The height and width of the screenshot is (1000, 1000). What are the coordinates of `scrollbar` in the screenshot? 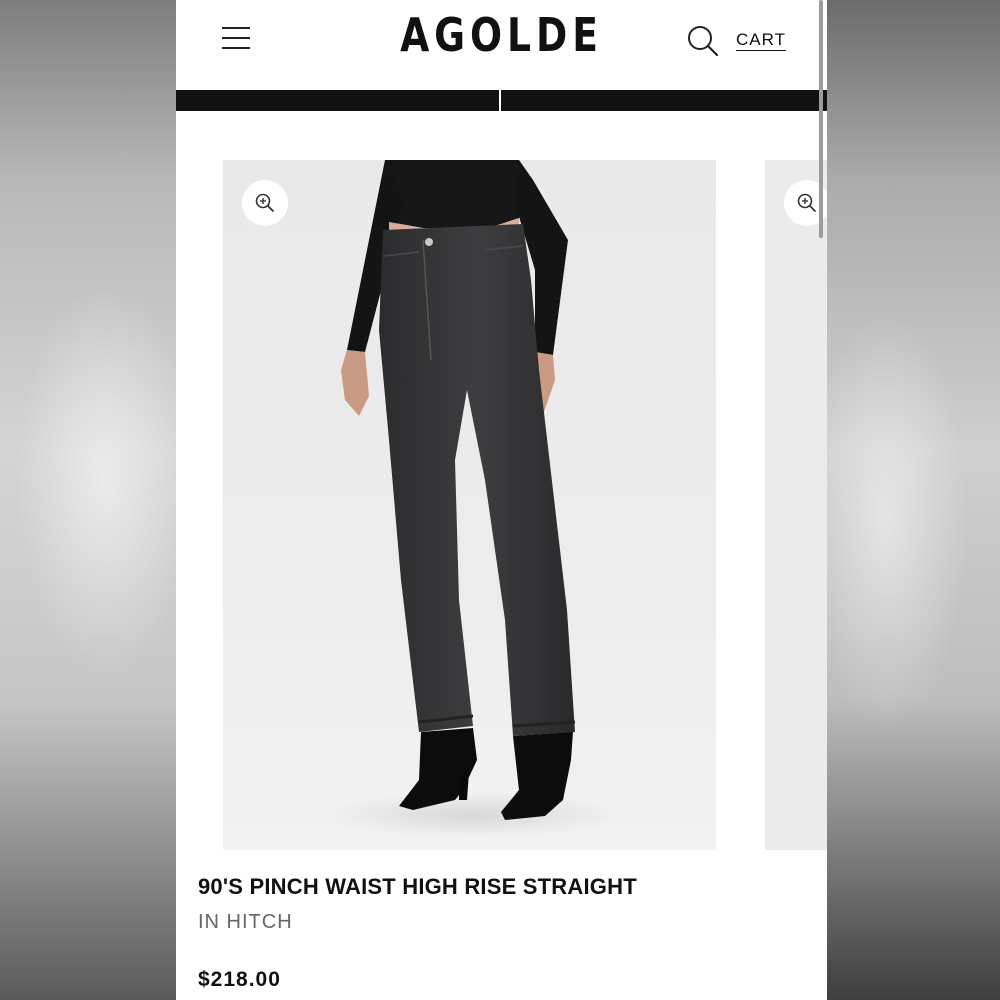 It's located at (821, 119).